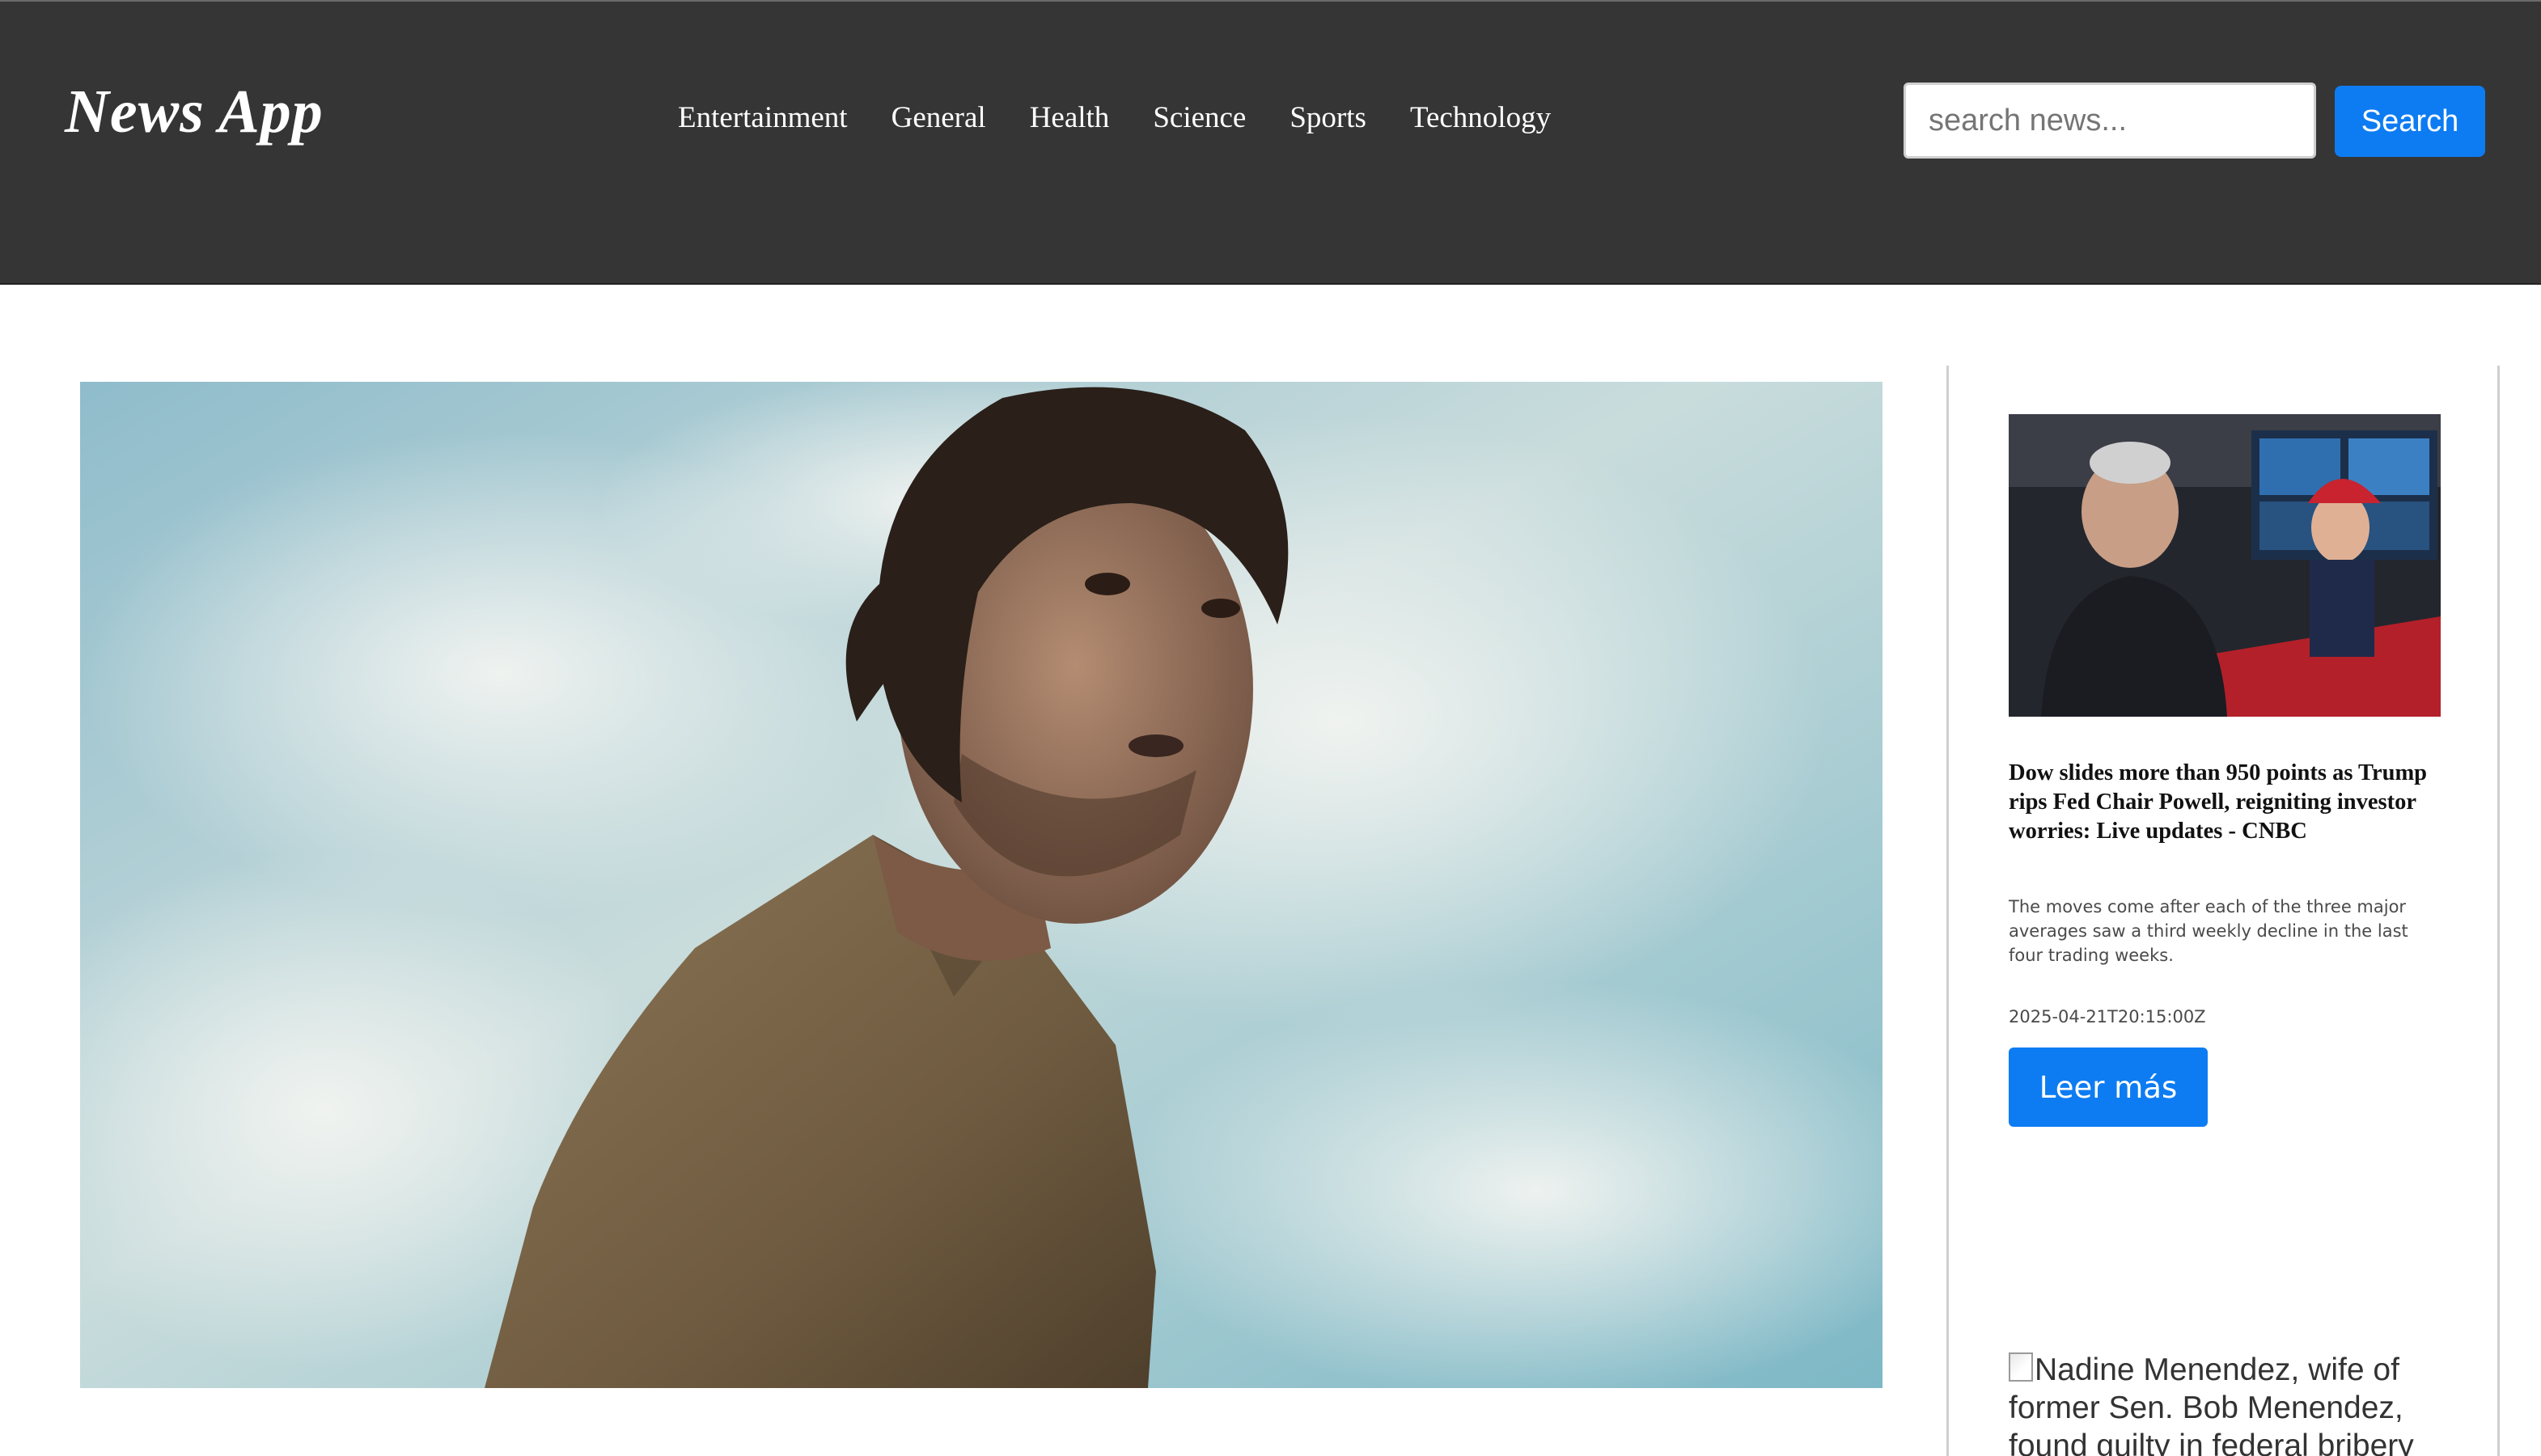 This screenshot has height=1456, width=2541. What do you see at coordinates (1328, 118) in the screenshot?
I see `nav-link-sports: Sports` at bounding box center [1328, 118].